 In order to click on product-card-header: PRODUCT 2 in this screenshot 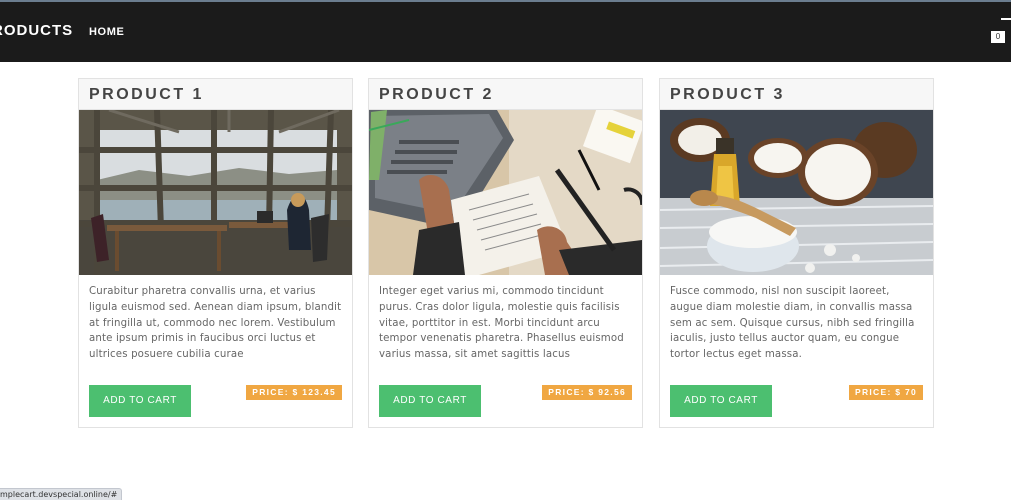, I will do `click(505, 94)`.